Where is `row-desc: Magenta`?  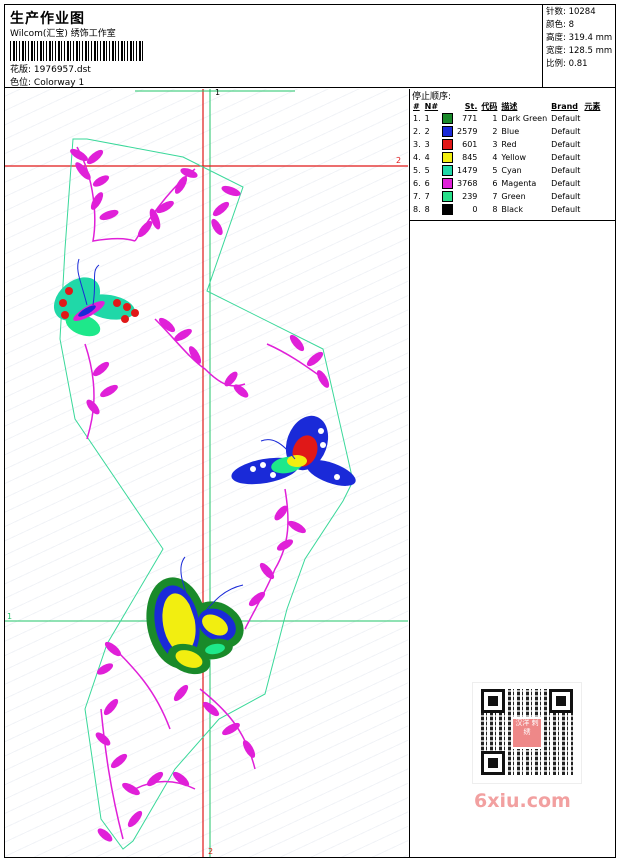
row-desc: Magenta is located at coordinates (519, 183).